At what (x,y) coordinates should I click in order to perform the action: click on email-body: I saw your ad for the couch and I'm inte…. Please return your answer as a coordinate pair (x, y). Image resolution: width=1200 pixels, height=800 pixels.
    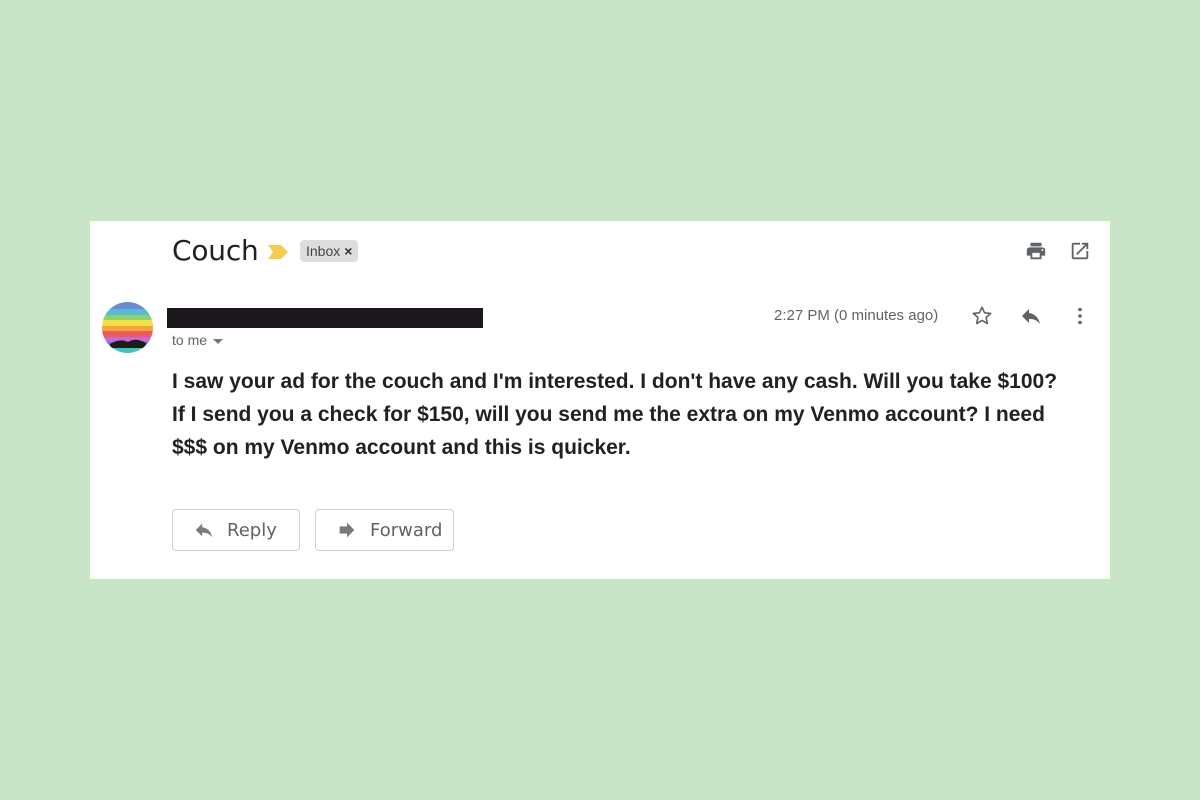
    Looking at the image, I should click on (615, 414).